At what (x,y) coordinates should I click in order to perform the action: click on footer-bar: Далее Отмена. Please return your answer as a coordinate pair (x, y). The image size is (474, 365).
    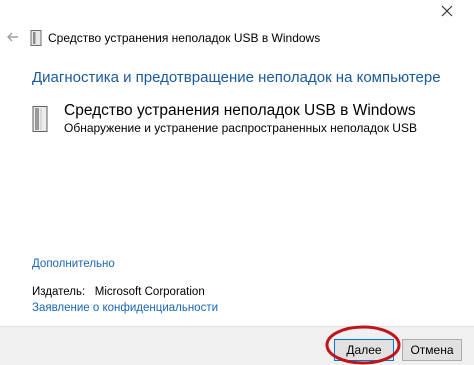
    Looking at the image, I should click on (237, 345).